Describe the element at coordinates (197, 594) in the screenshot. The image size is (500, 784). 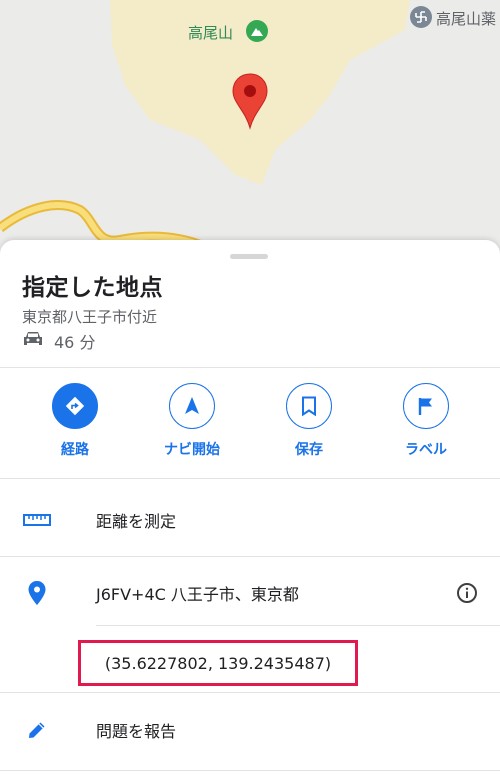
I see `plus-code-label: J6FV+4C 八王子市、東京都` at that location.